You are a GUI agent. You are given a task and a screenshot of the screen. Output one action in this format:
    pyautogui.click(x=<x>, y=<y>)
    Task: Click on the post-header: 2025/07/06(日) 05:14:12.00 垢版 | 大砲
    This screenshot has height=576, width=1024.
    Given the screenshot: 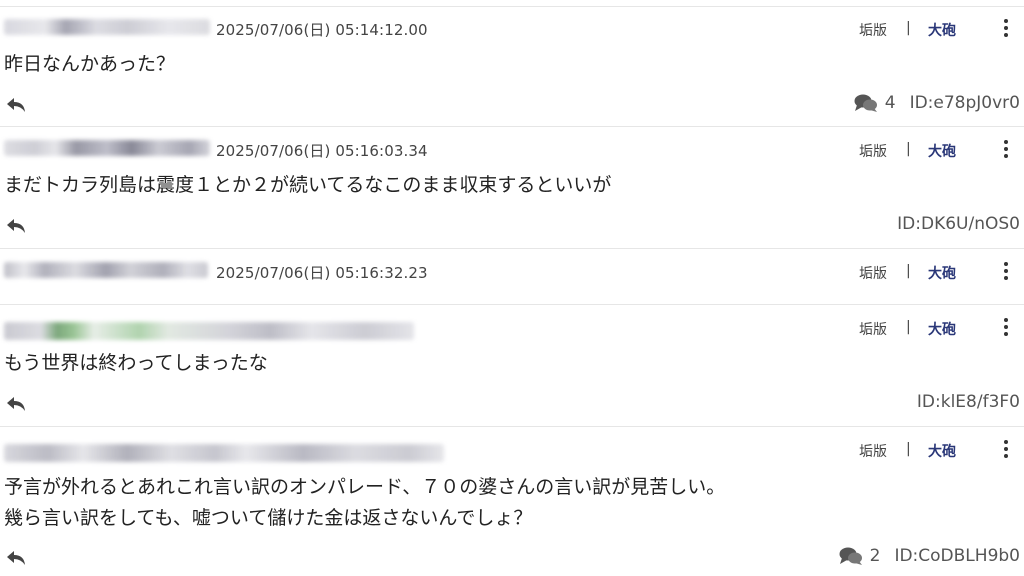 What is the action you would take?
    pyautogui.click(x=512, y=24)
    